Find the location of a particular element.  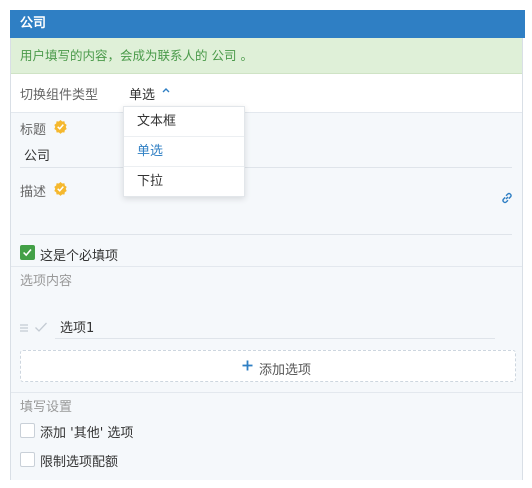

link-icon is located at coordinates (507, 198).